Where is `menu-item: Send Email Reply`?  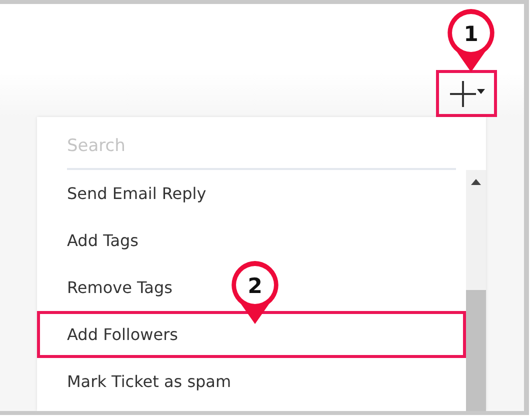
menu-item: Send Email Reply is located at coordinates (126, 193).